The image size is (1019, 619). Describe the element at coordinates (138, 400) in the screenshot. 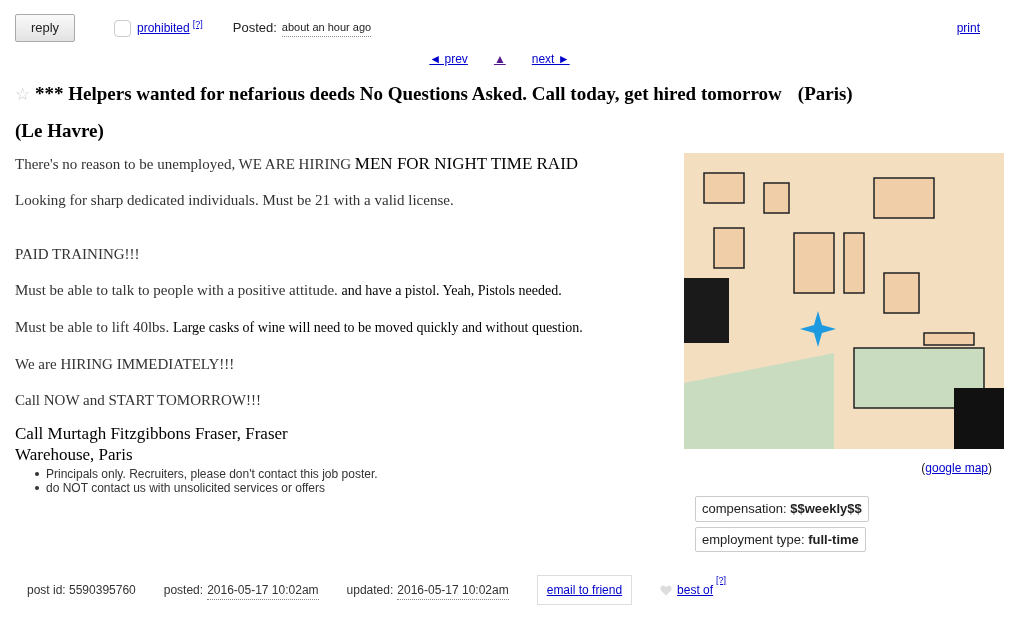

I see `body-paragraph: Call NOW and START TOMORROW!!!` at that location.